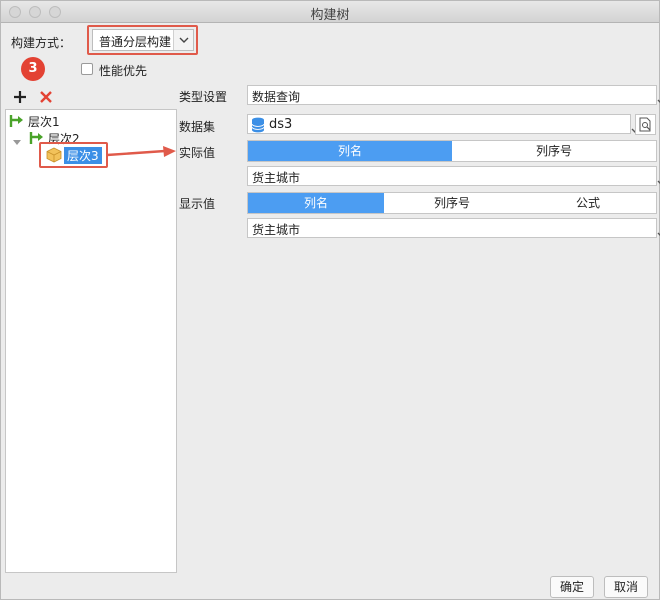 This screenshot has height=600, width=660. What do you see at coordinates (588, 203) in the screenshot?
I see `tab-display-formula: 公式` at bounding box center [588, 203].